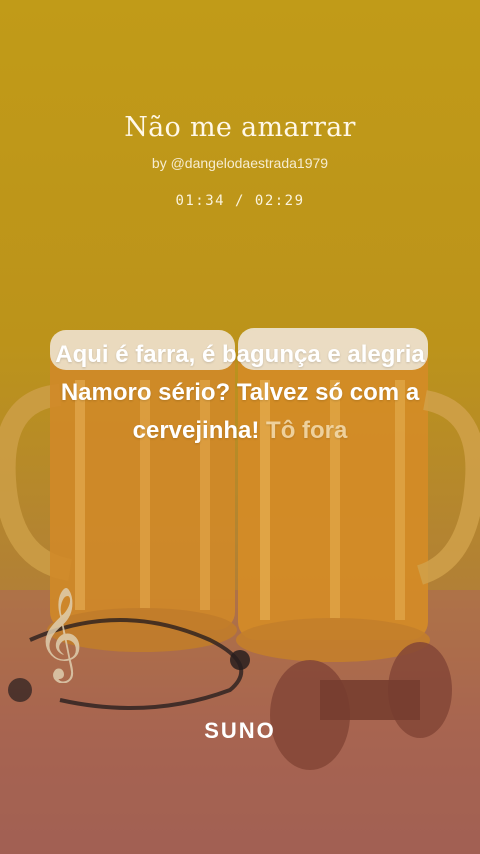  I want to click on lyrics-upcoming-line: Tô fora, so click(307, 430).